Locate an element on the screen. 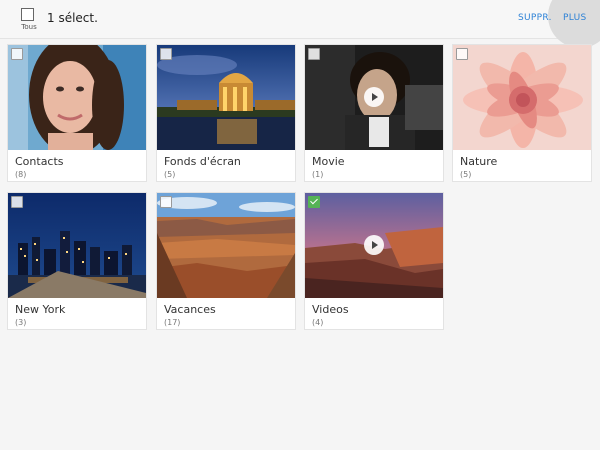 This screenshot has height=450, width=600. album-count: (8) is located at coordinates (21, 174).